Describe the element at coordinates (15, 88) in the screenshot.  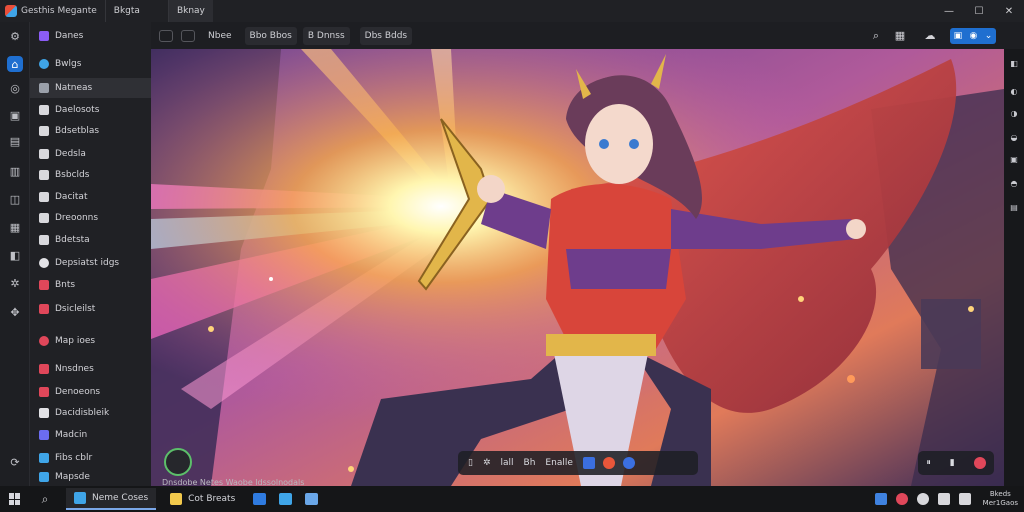
I see `globe-icon: ◎` at that location.